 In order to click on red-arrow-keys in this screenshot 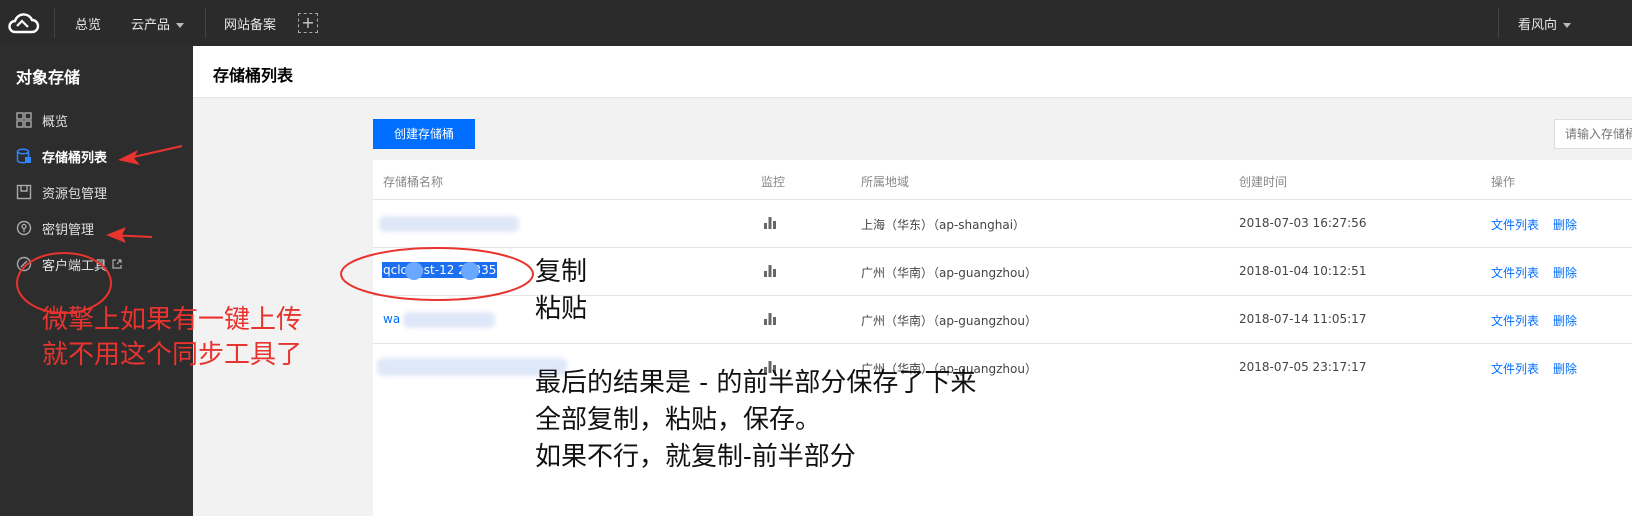, I will do `click(129, 235)`.